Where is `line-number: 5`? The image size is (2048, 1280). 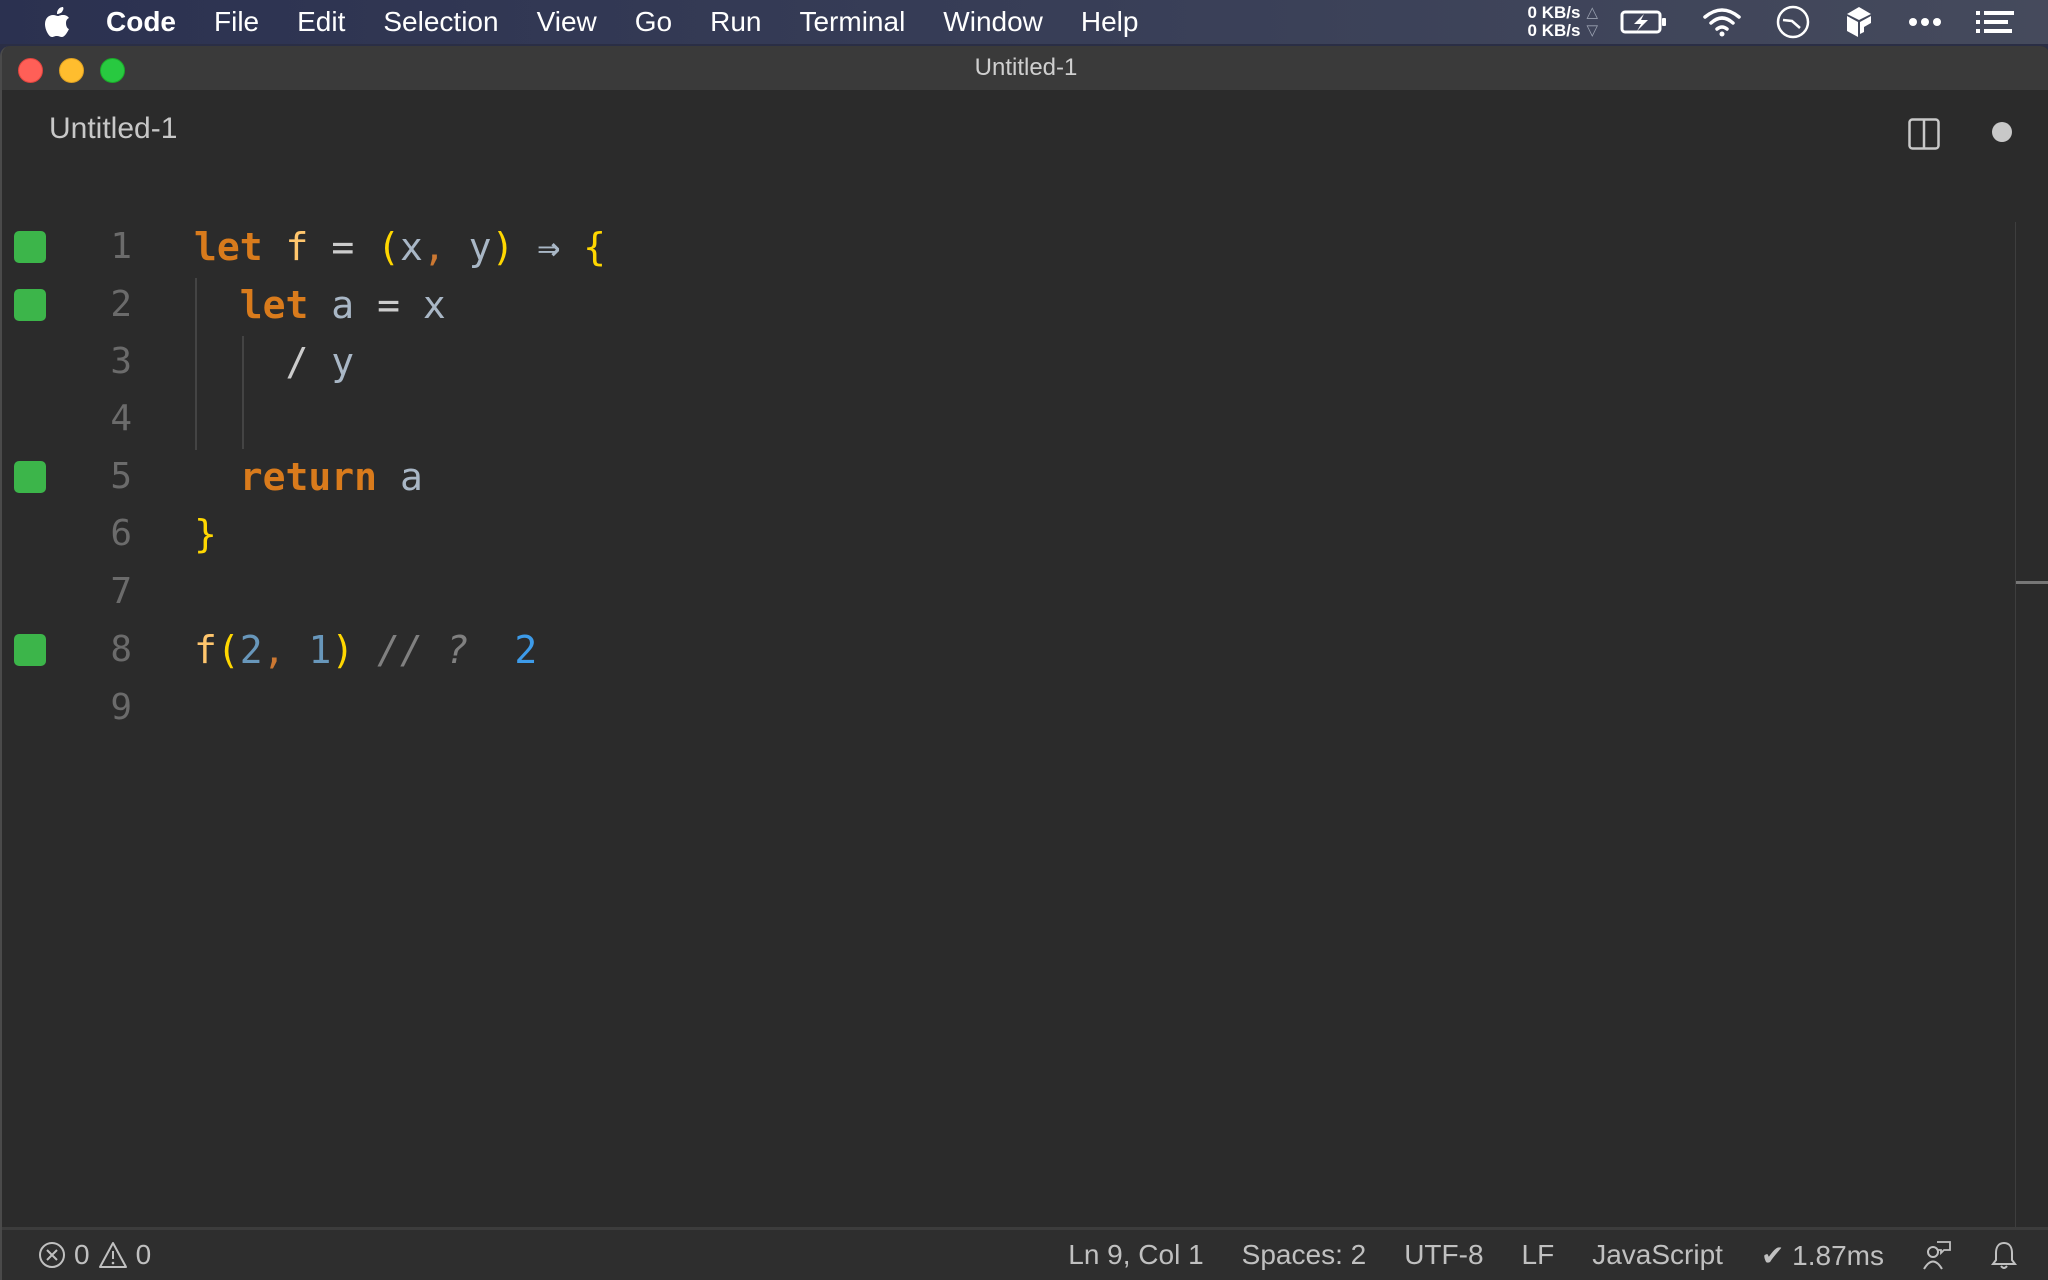 line-number: 5 is located at coordinates (121, 476).